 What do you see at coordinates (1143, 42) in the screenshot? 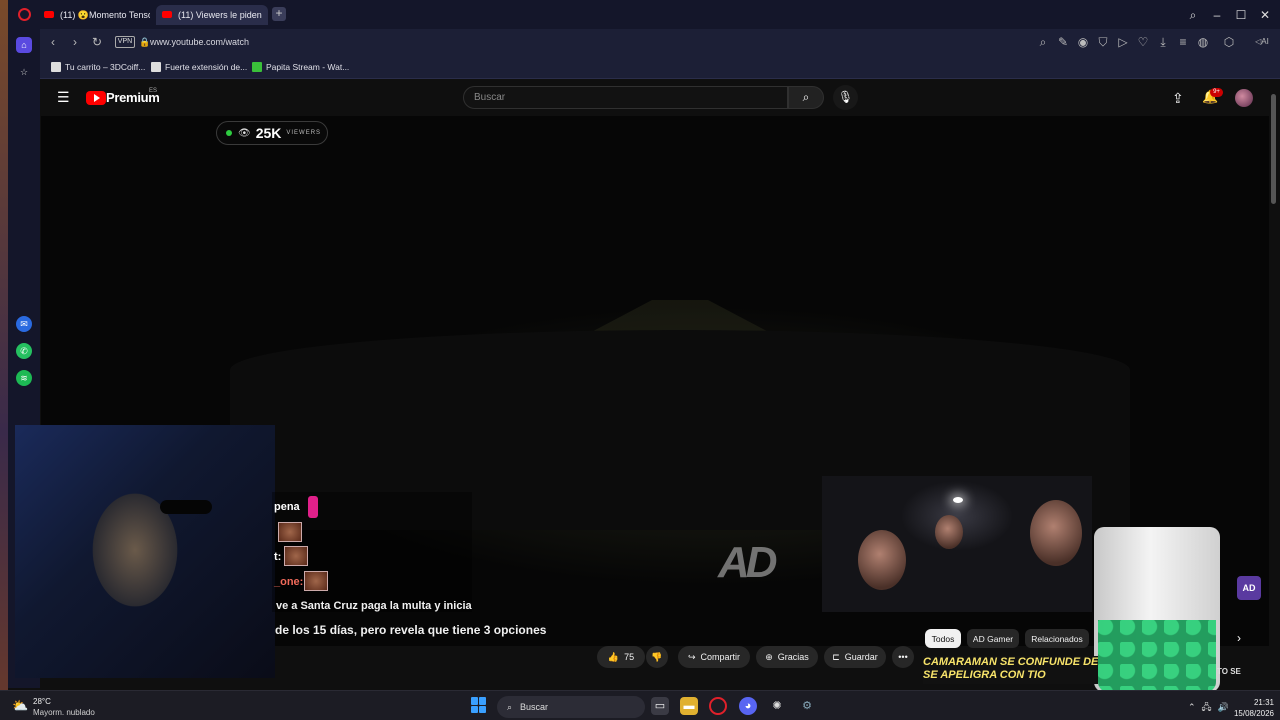
I see `heart-icon: ♡` at bounding box center [1143, 42].